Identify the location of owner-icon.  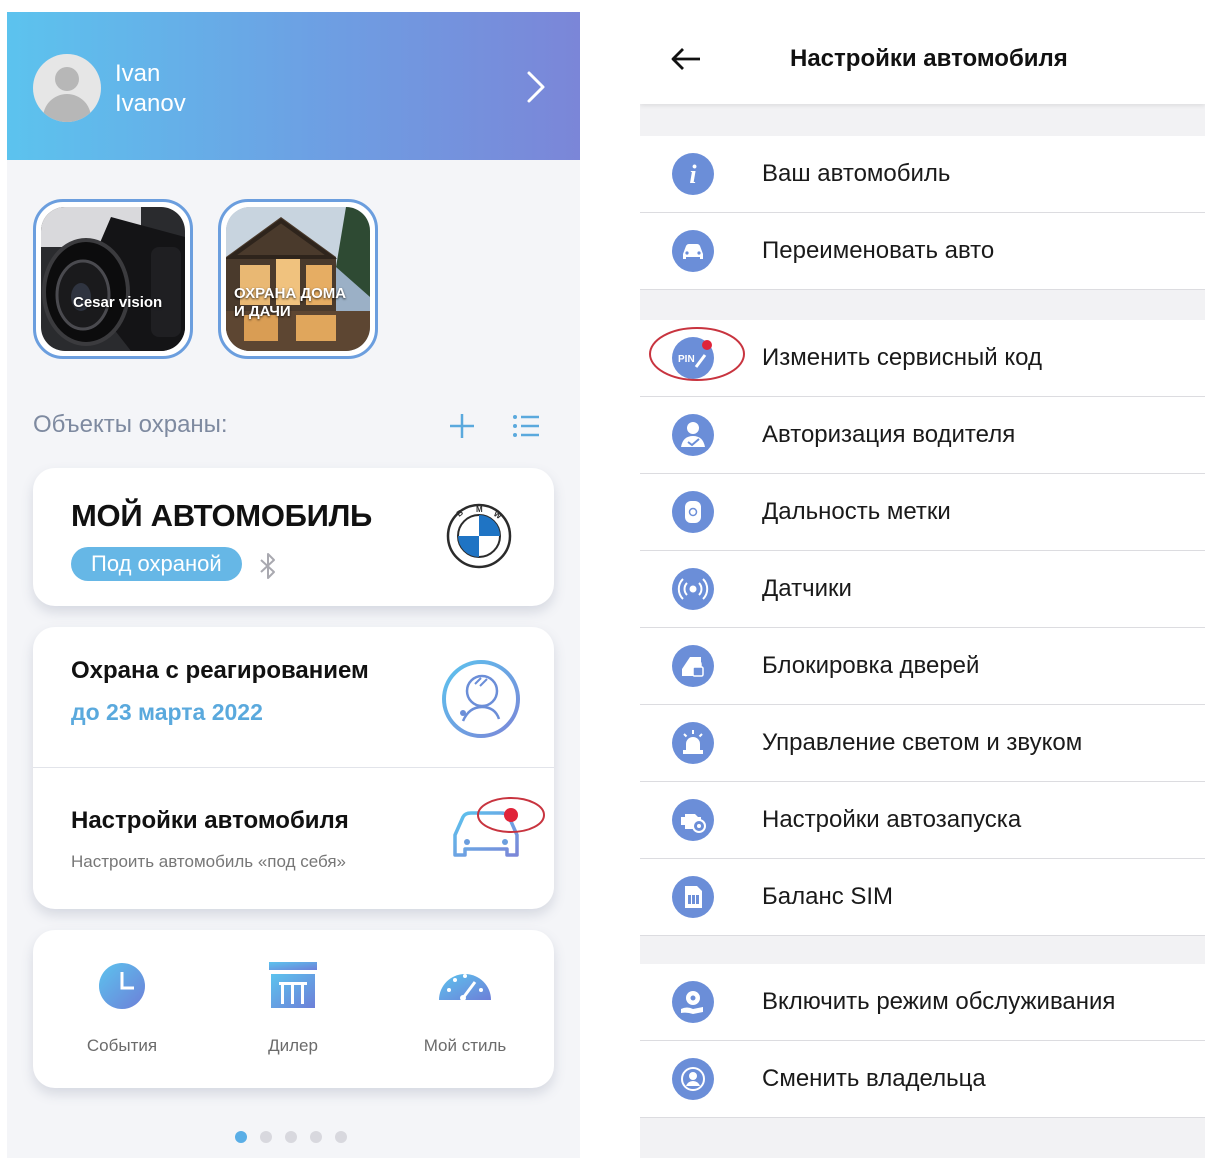
(693, 1079).